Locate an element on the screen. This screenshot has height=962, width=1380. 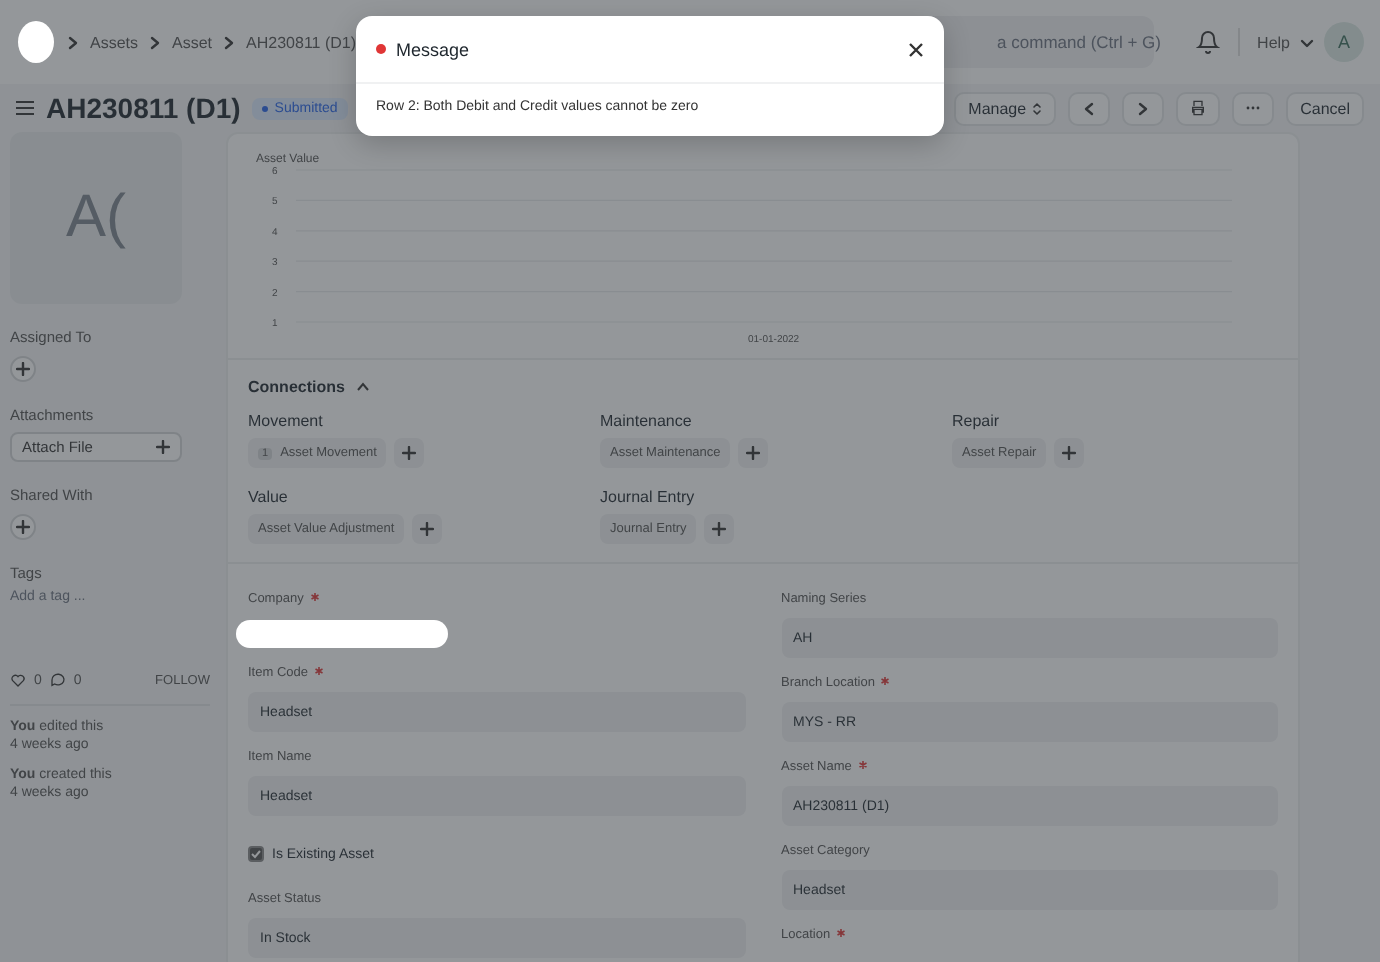
menu-icon is located at coordinates (25, 108).